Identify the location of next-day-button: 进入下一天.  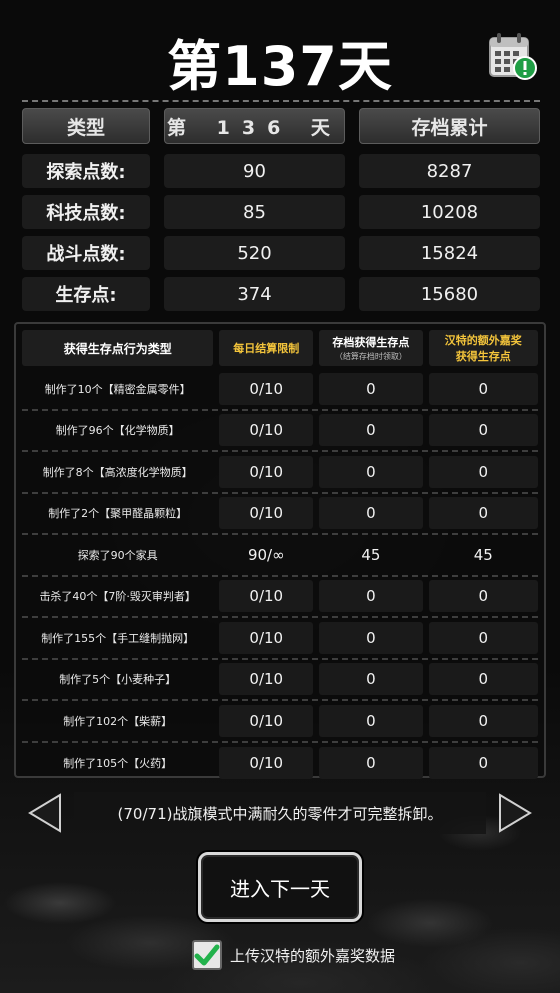
(280, 887).